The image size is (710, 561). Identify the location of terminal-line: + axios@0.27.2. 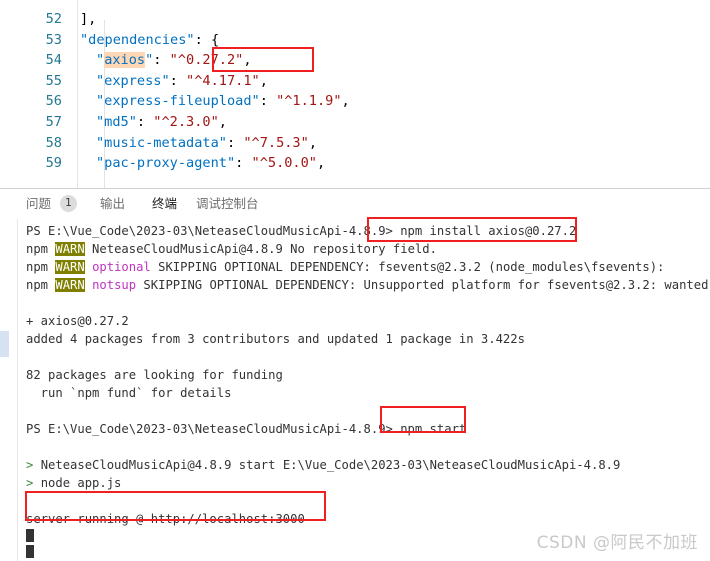
(77, 322).